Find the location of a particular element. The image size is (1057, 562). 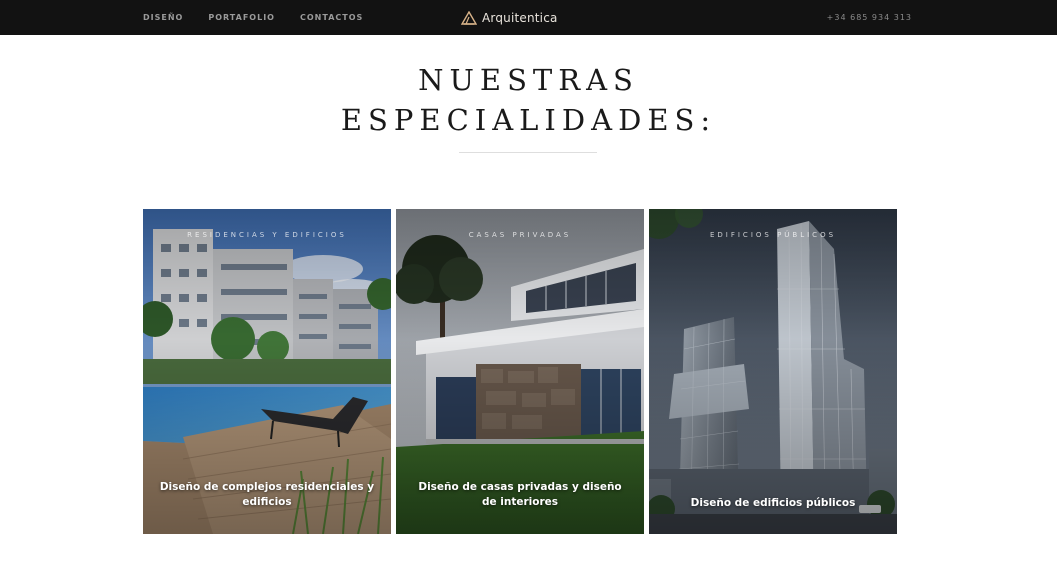

card-caption: Diseño de edificios públicos is located at coordinates (773, 503).